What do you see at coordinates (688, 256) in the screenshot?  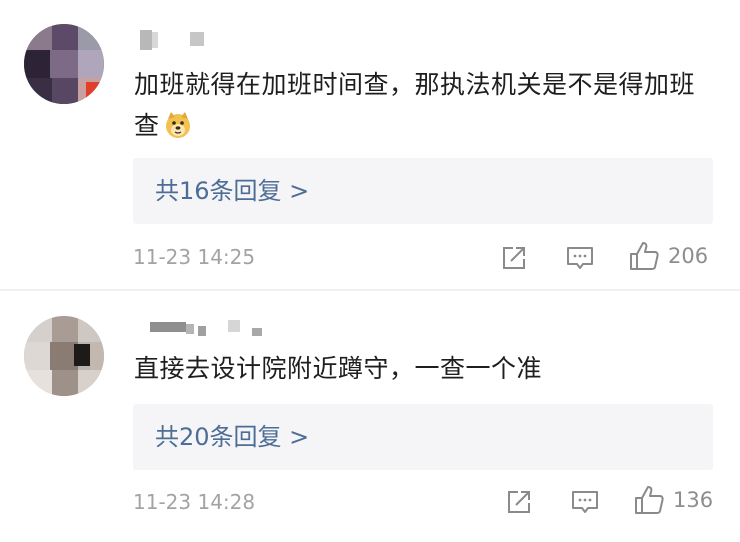 I see `like-count: 206` at bounding box center [688, 256].